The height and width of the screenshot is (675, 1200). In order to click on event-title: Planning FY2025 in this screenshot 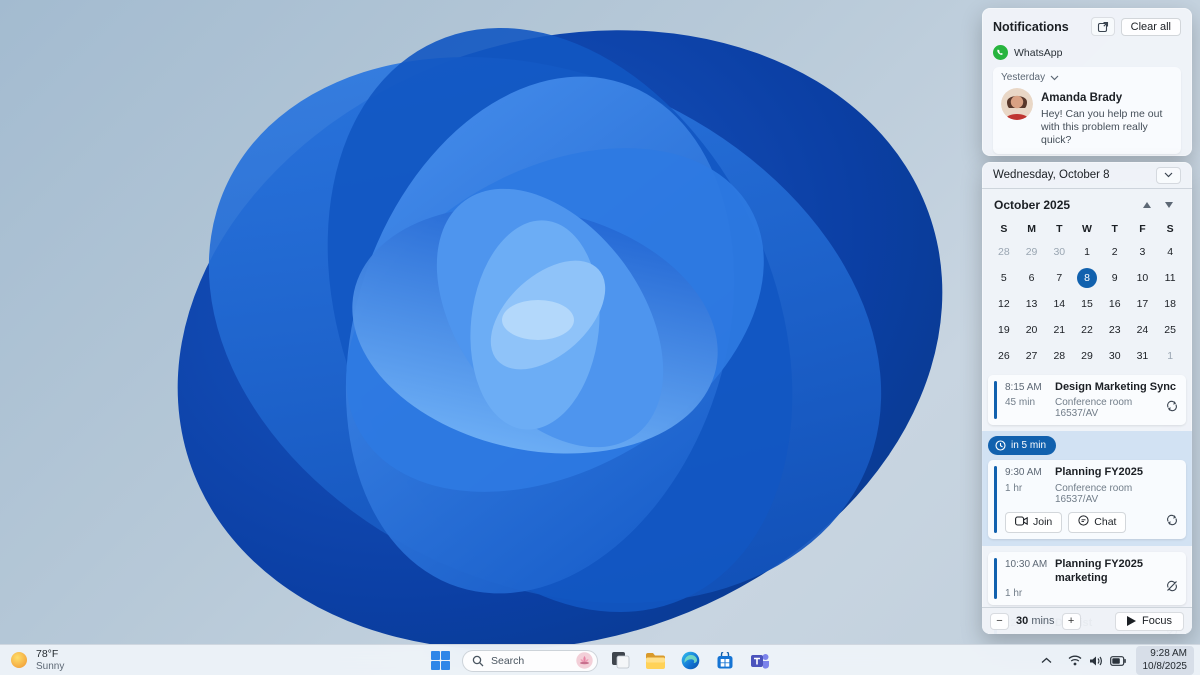, I will do `click(1099, 472)`.